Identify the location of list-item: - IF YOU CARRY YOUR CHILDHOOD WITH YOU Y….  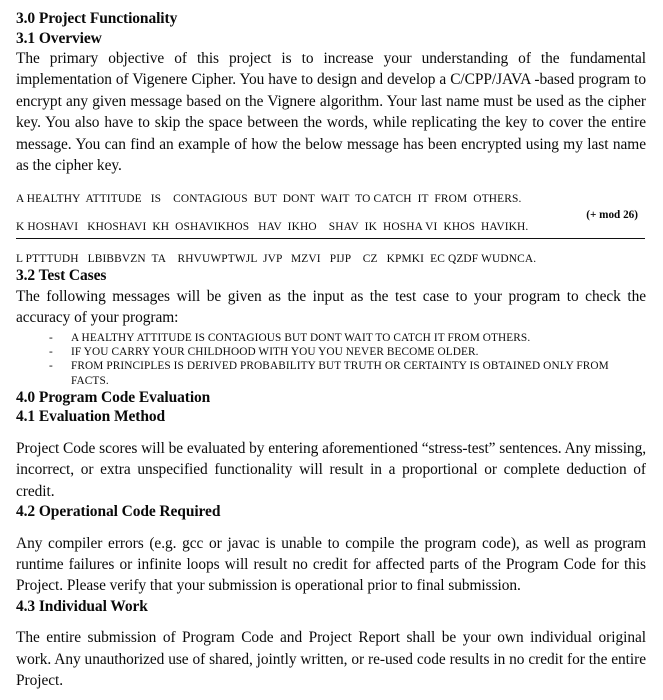
(339, 352).